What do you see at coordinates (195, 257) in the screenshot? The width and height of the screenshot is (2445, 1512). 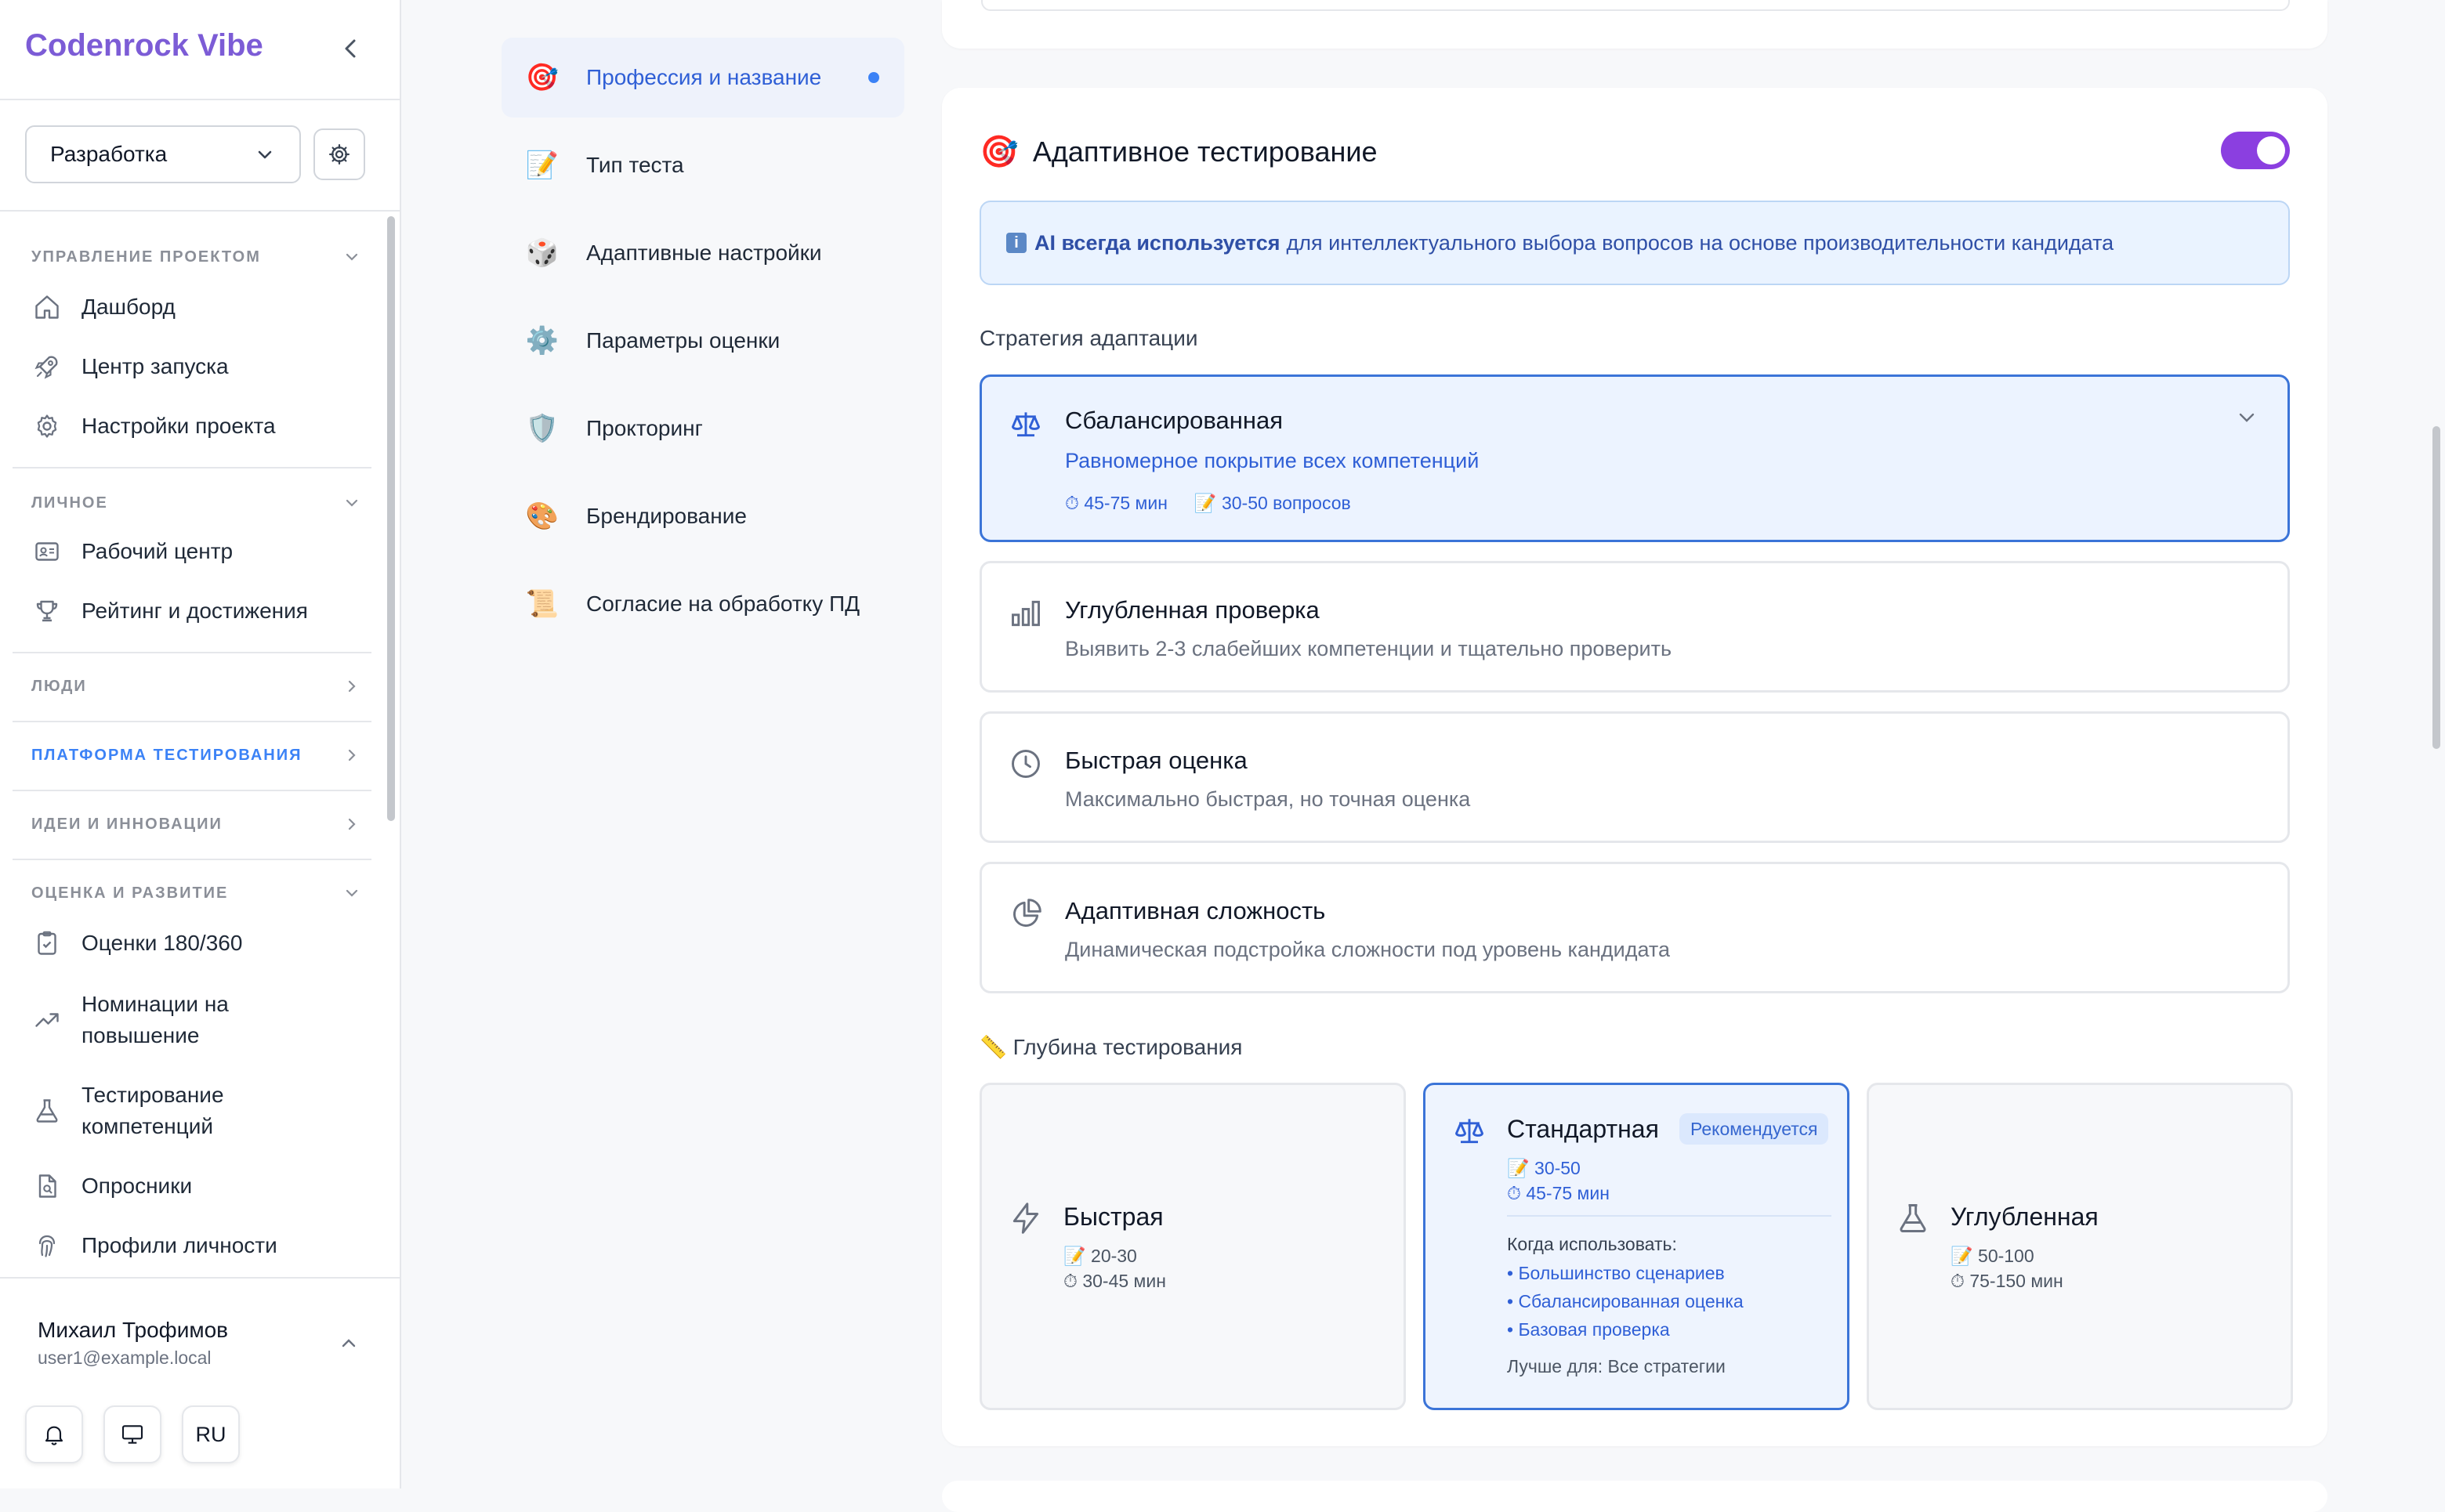 I see `section-project-management: УПРАВЛЕНИЕ ПРОЕКТОМ` at bounding box center [195, 257].